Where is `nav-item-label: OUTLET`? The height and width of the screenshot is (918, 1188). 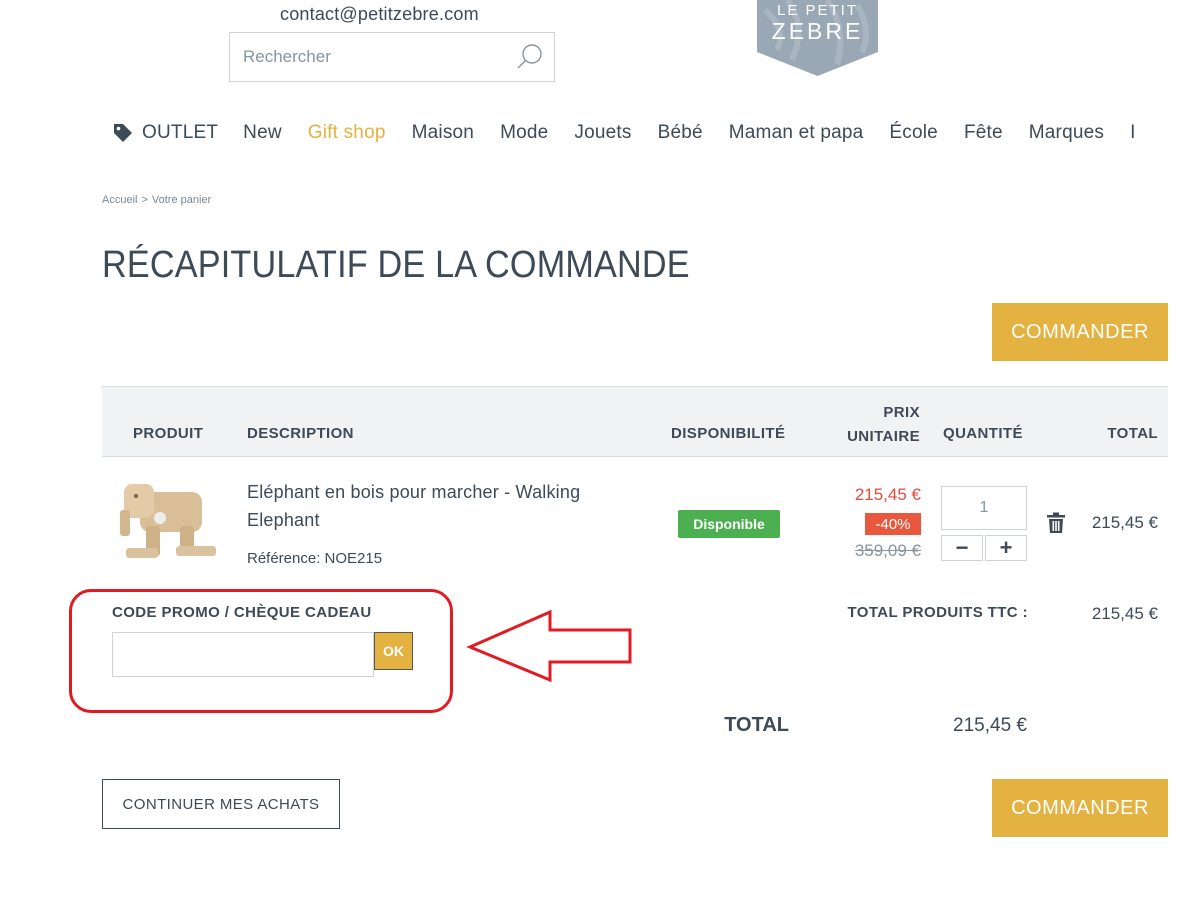
nav-item-label: OUTLET is located at coordinates (180, 132).